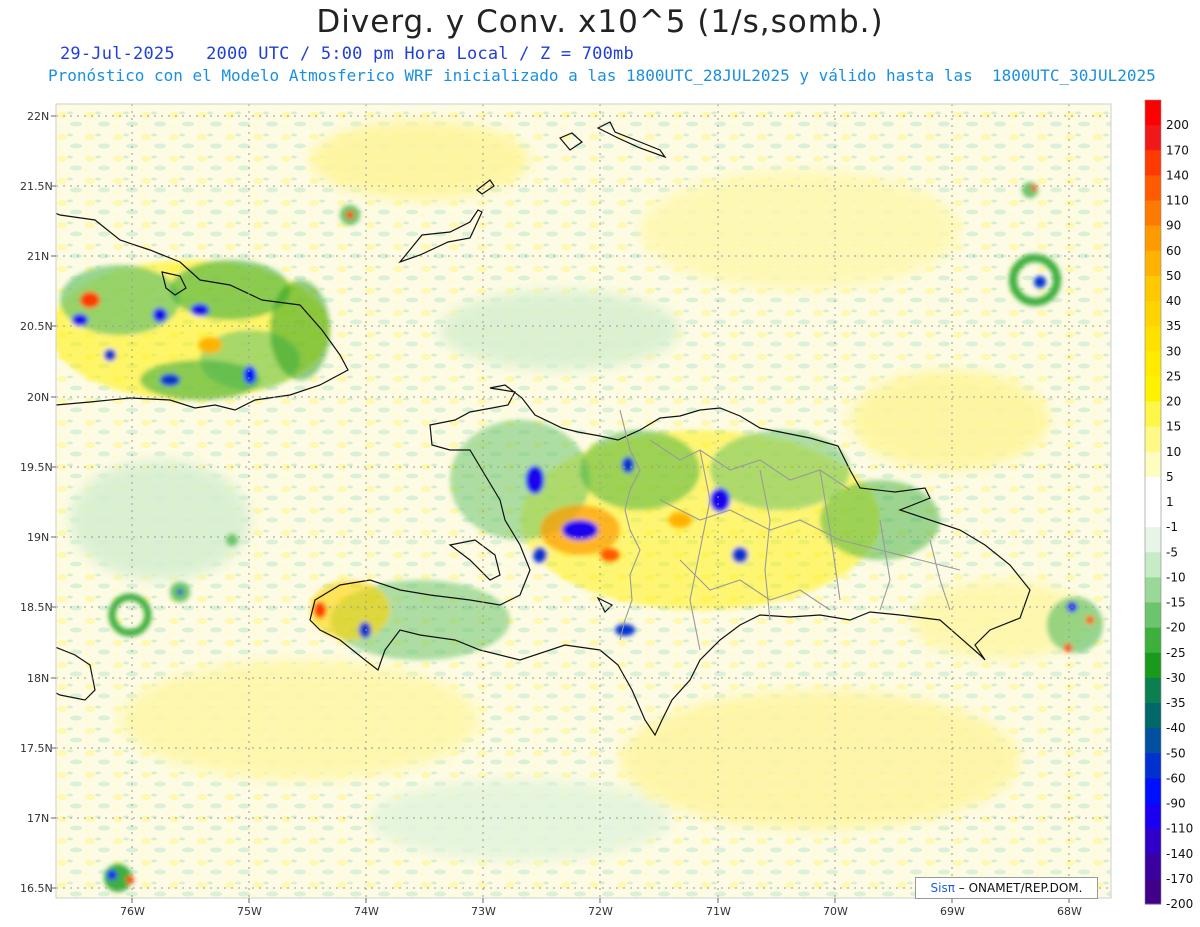 This screenshot has height=927, width=1200. I want to click on lon-tick-label: 73W, so click(483, 911).